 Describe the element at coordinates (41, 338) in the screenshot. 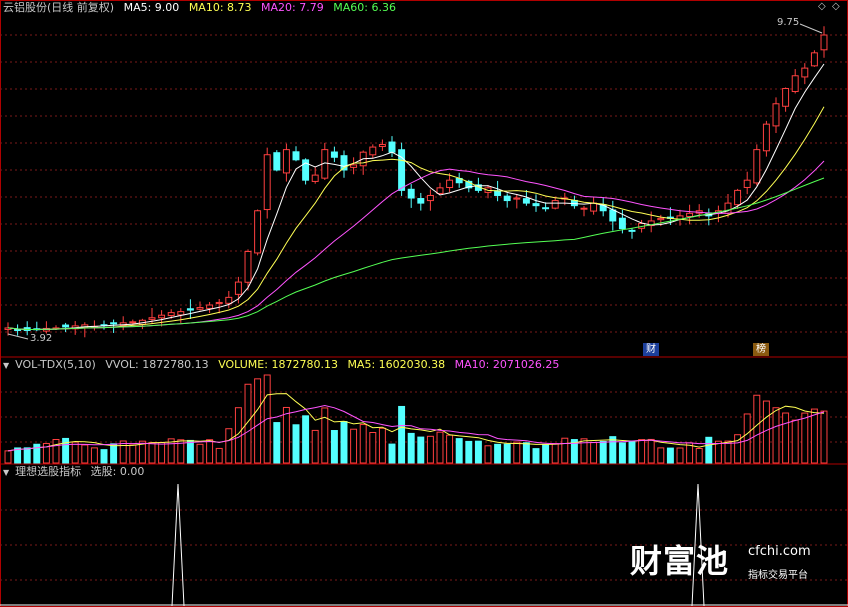

I see `low-price-label: 3.92` at that location.